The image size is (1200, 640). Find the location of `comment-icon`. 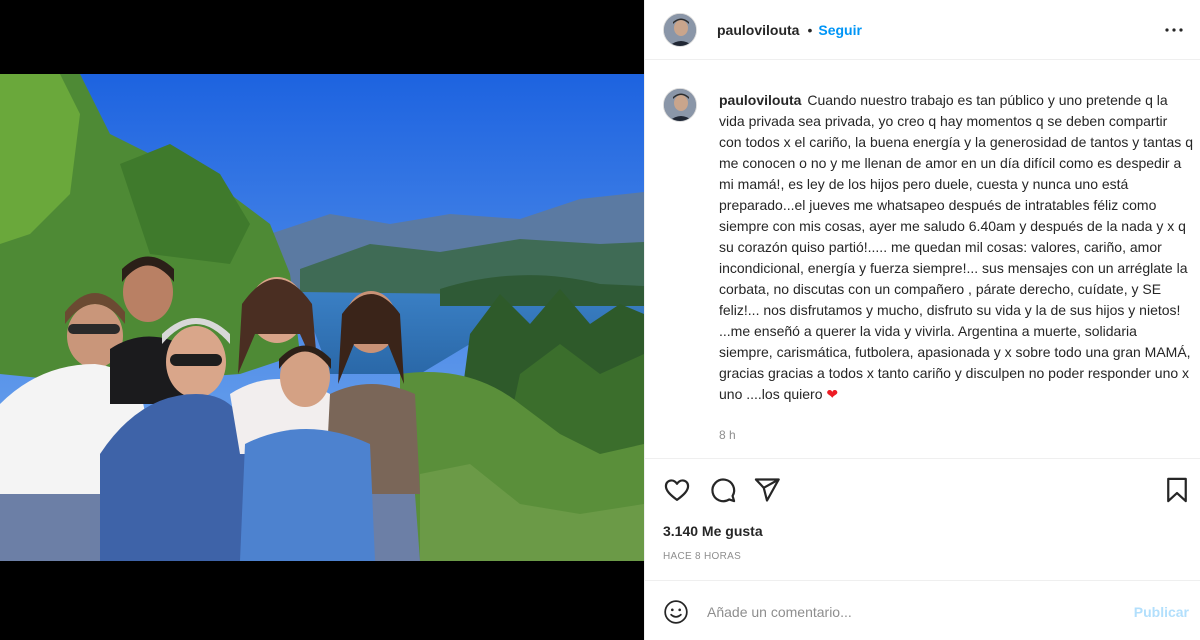

comment-icon is located at coordinates (723, 490).